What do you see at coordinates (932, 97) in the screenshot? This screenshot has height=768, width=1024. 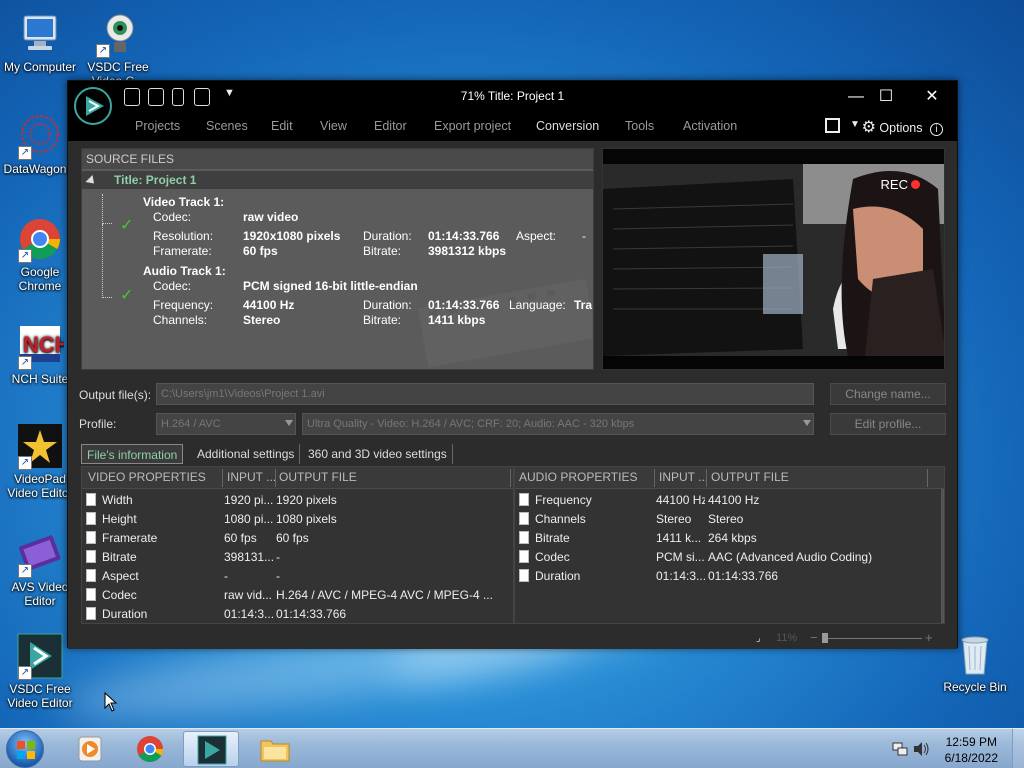 I see `close-button: ✕` at bounding box center [932, 97].